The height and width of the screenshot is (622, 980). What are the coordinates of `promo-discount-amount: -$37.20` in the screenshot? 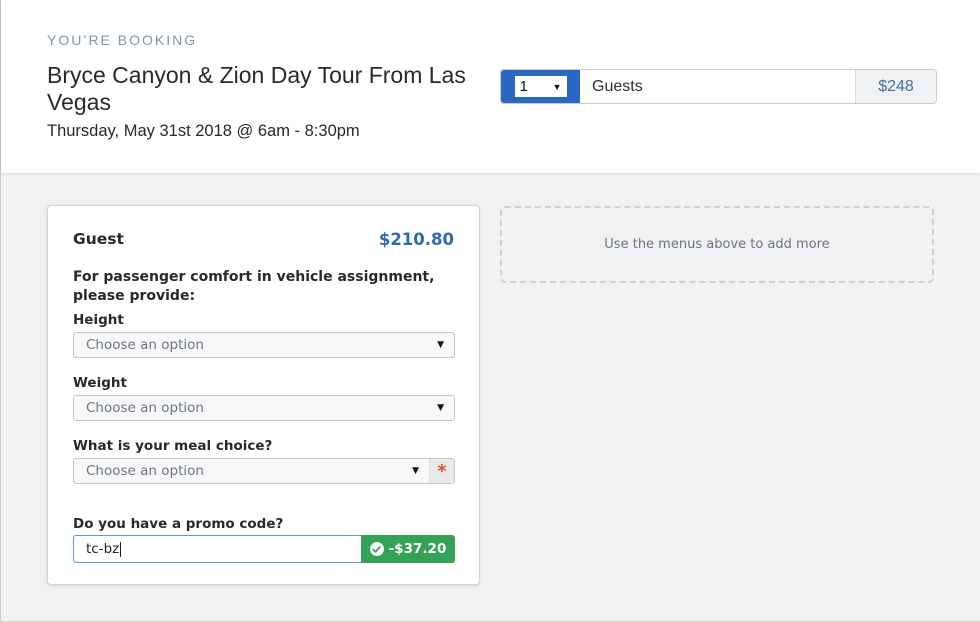 It's located at (417, 549).